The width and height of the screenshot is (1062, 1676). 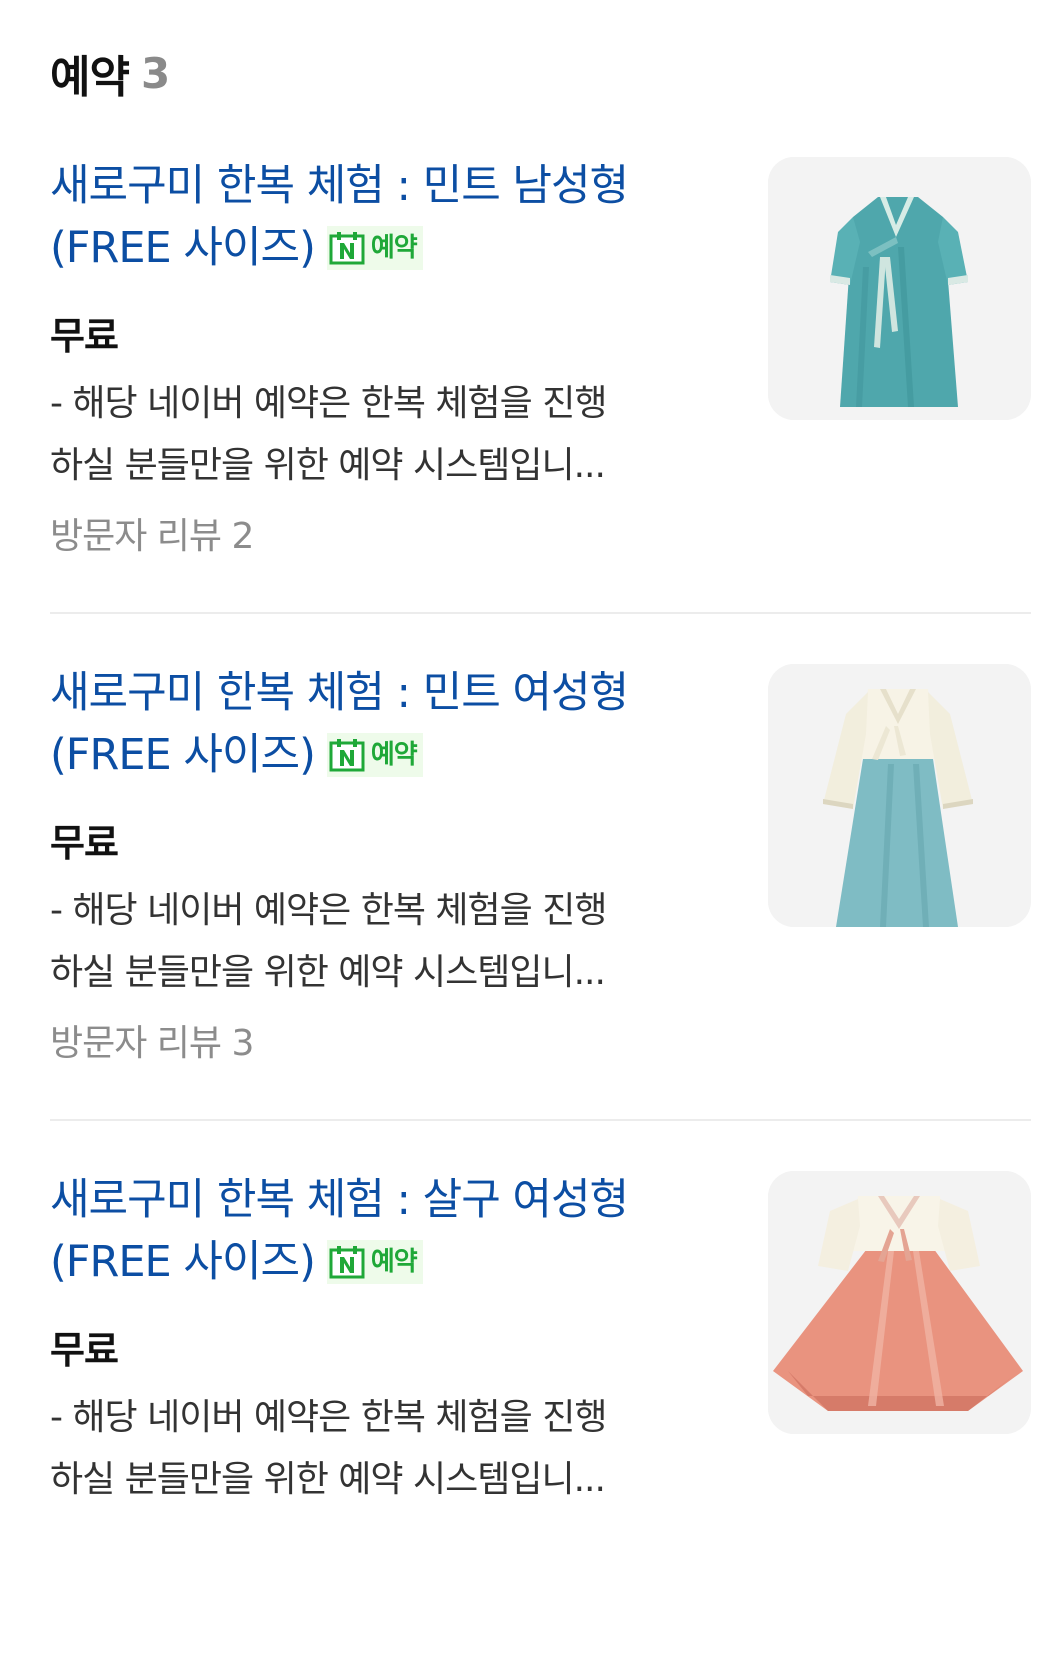 I want to click on mint-female-hanbok-image, so click(x=899, y=795).